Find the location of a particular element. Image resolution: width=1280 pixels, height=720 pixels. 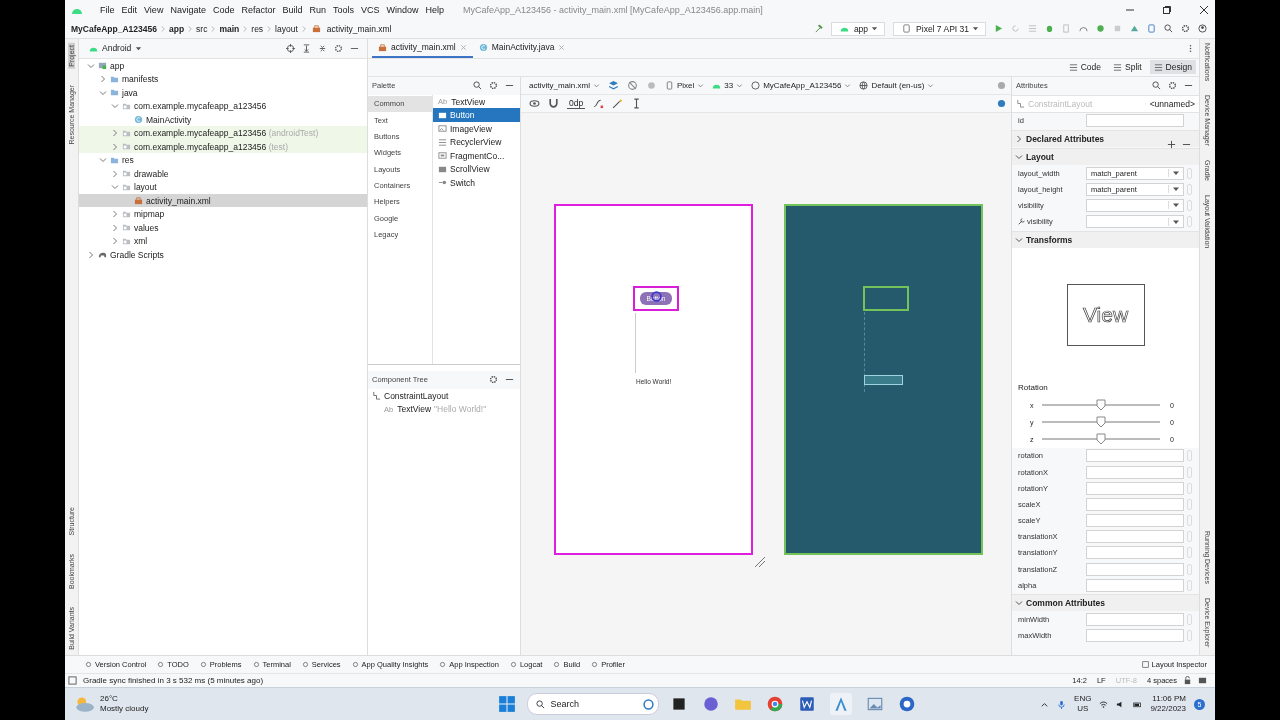

attach-icon is located at coordinates (1066, 29).